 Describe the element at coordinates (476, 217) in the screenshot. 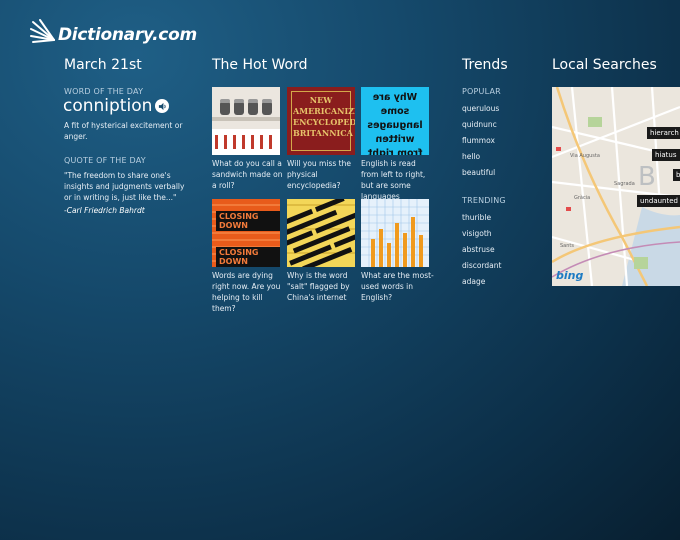

I see `trending-item: thurible` at that location.